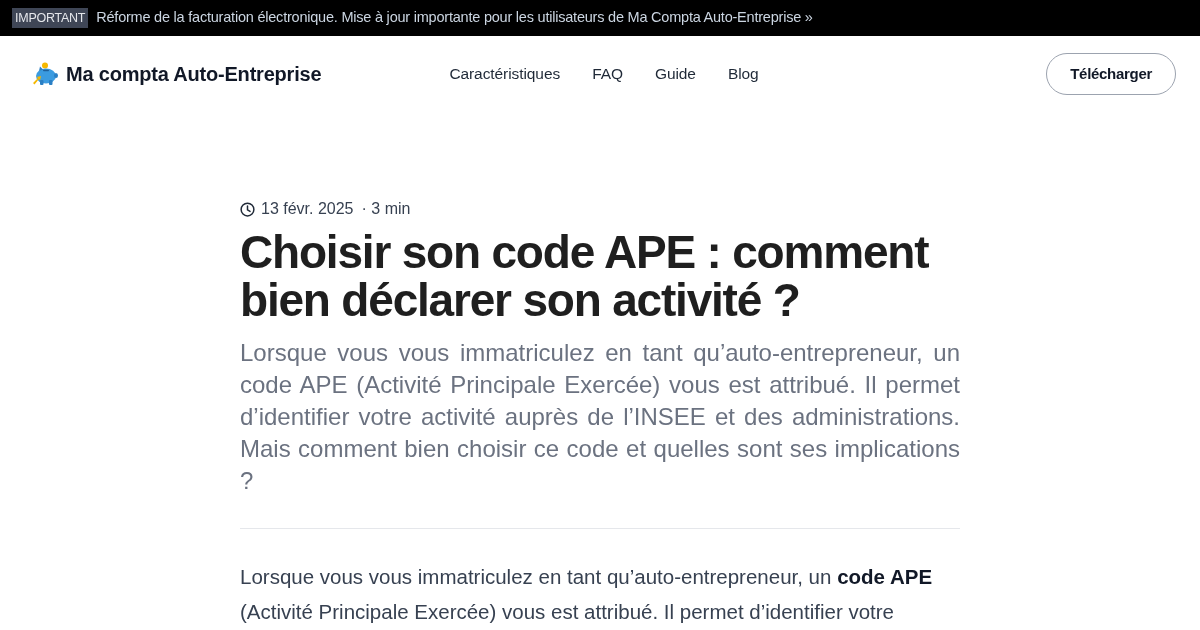 The width and height of the screenshot is (1200, 630). What do you see at coordinates (607, 74) in the screenshot?
I see `nav-link: FAQ` at bounding box center [607, 74].